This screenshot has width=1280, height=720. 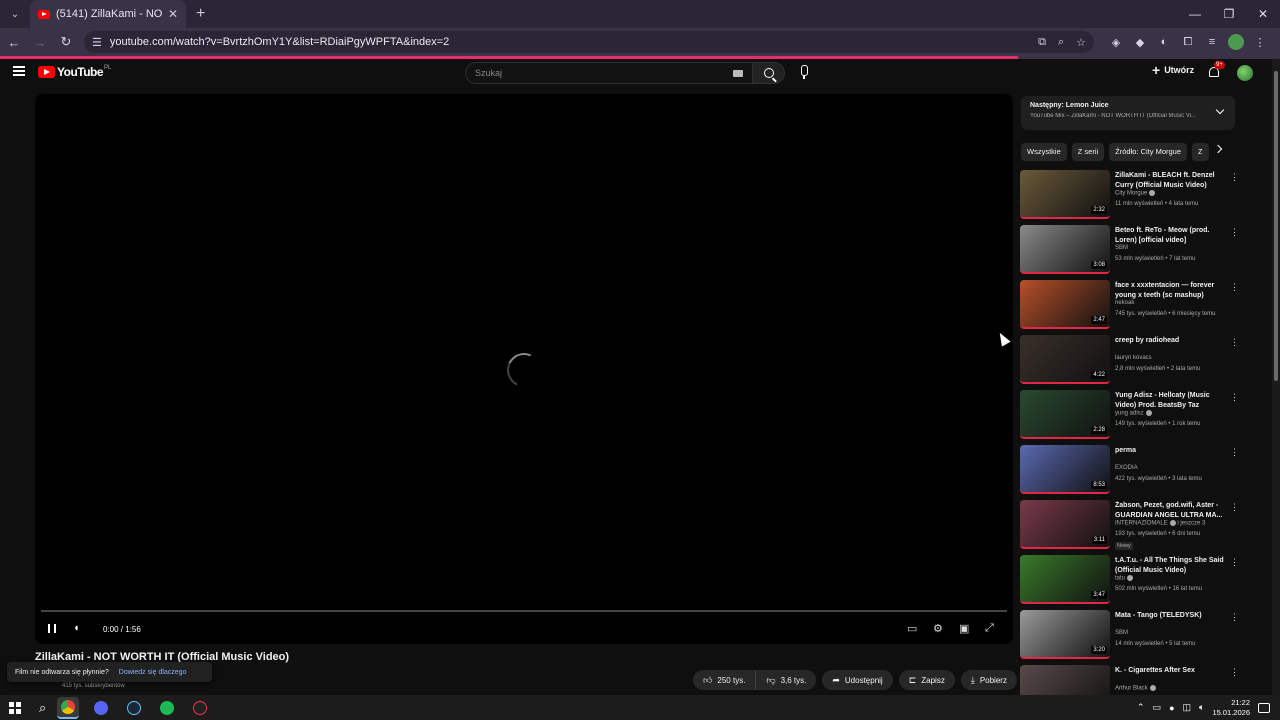 I want to click on download-button: ⤓ Pobierz, so click(x=988, y=680).